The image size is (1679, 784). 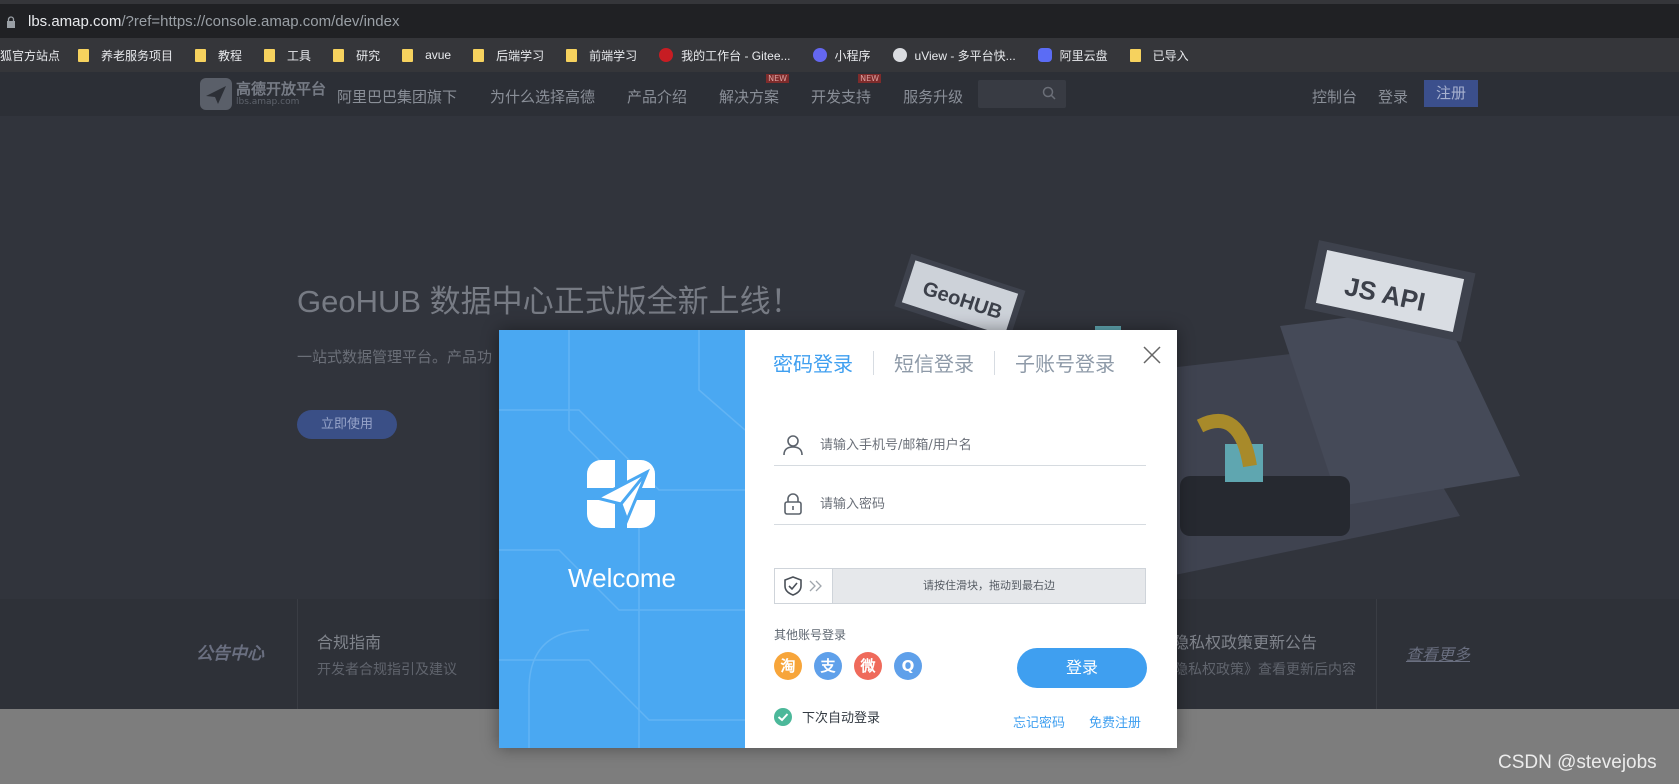 I want to click on header-login-link: 登录, so click(x=1393, y=96).